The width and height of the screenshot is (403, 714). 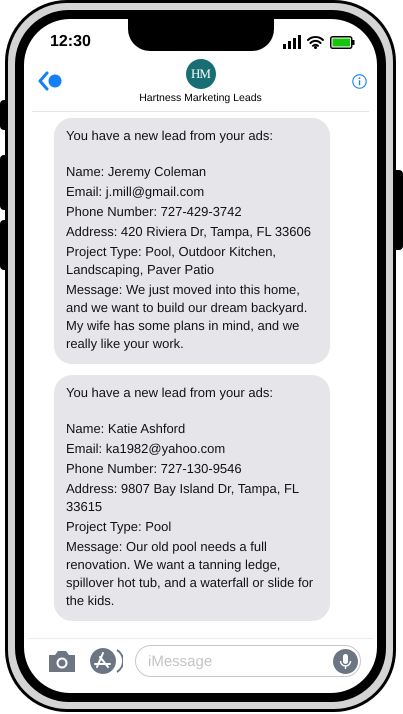 I want to click on message-text: Name: Katie Ashford, so click(x=126, y=429).